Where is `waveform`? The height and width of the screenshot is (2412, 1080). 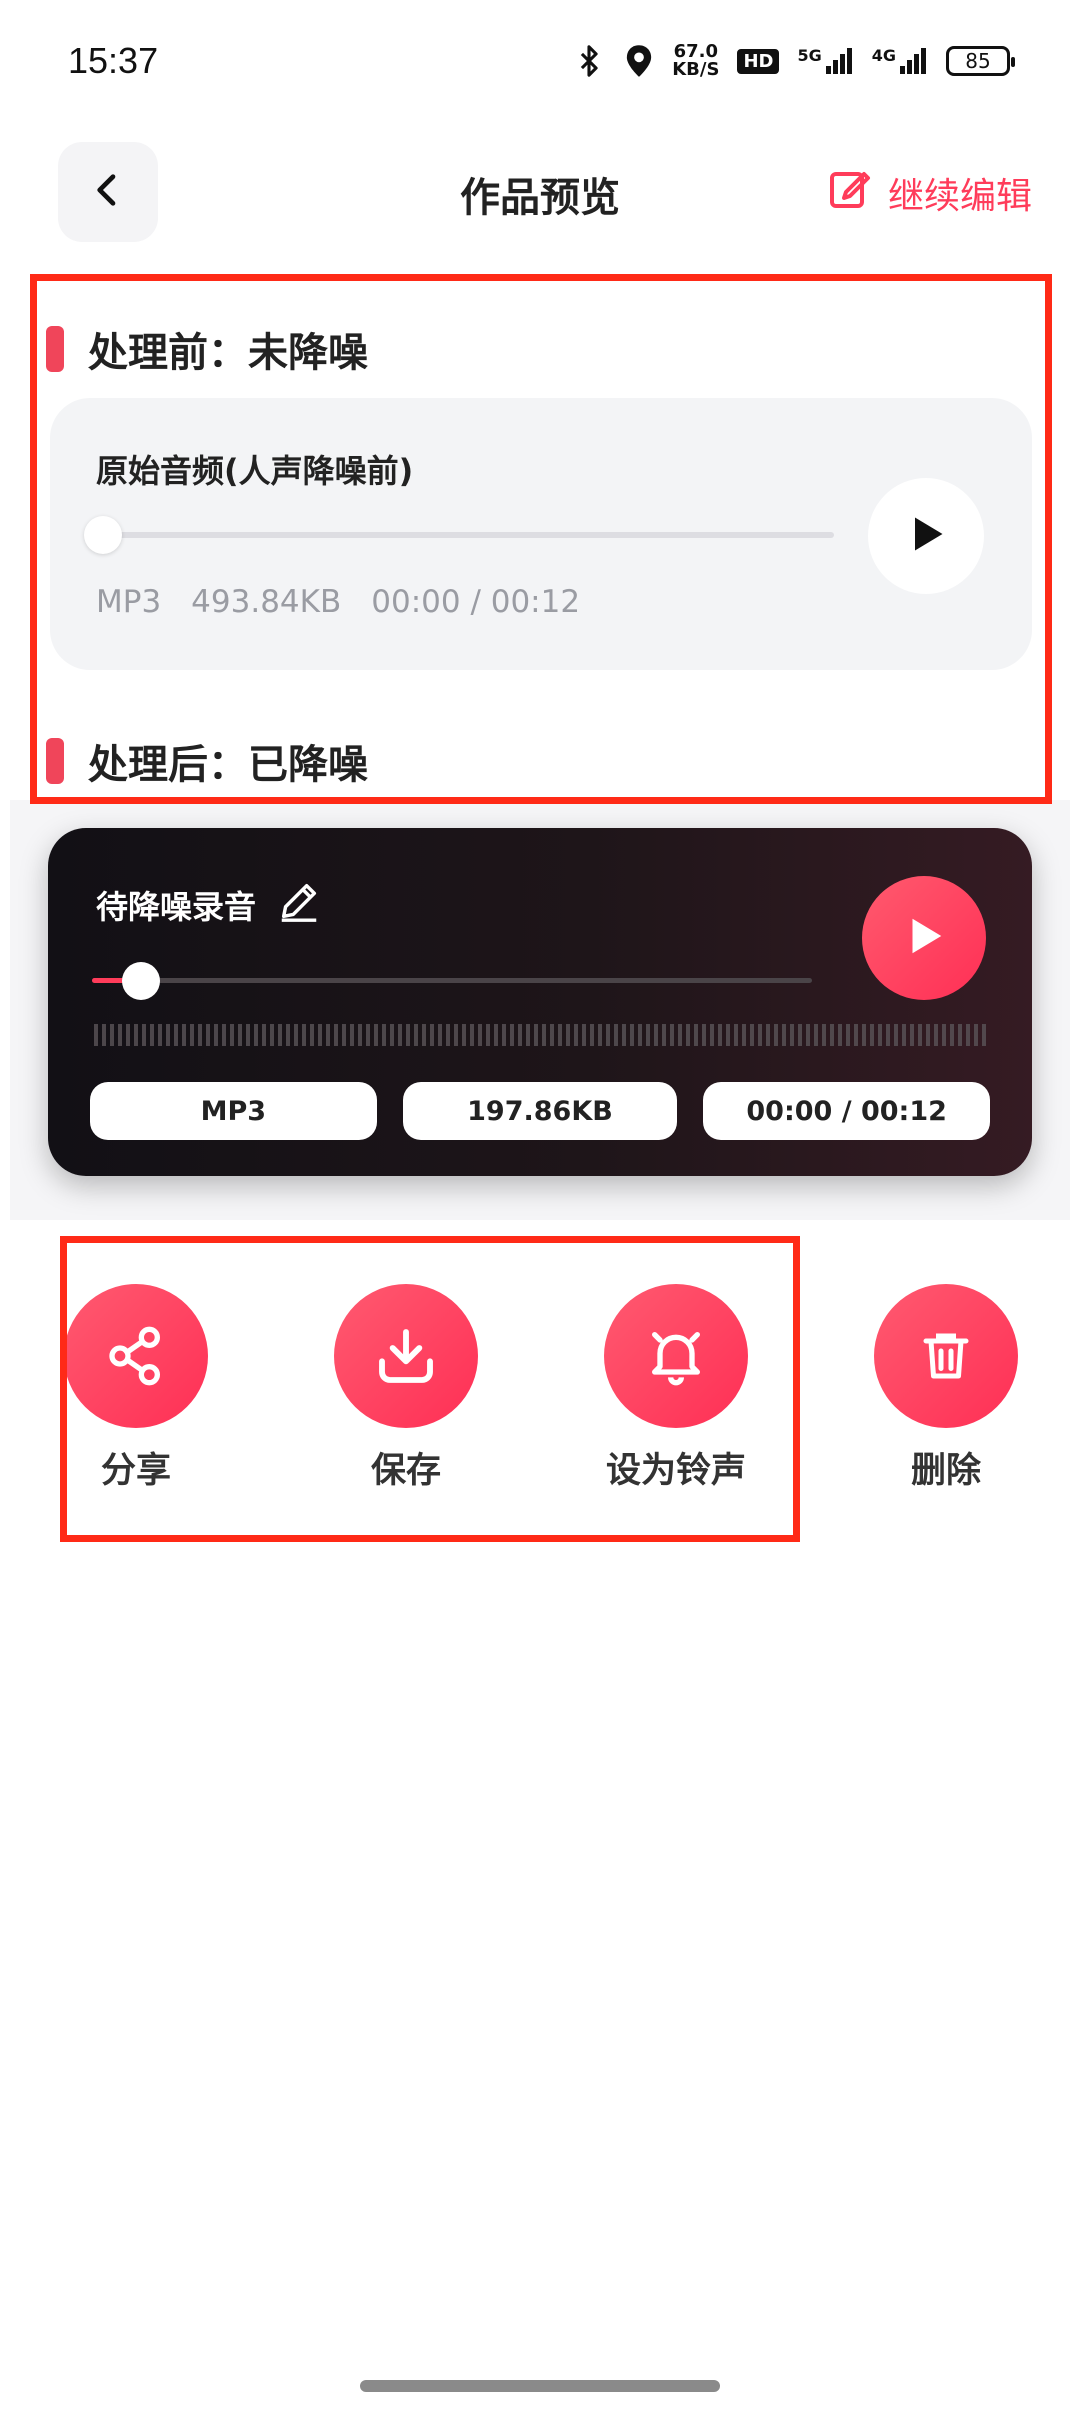 waveform is located at coordinates (540, 1035).